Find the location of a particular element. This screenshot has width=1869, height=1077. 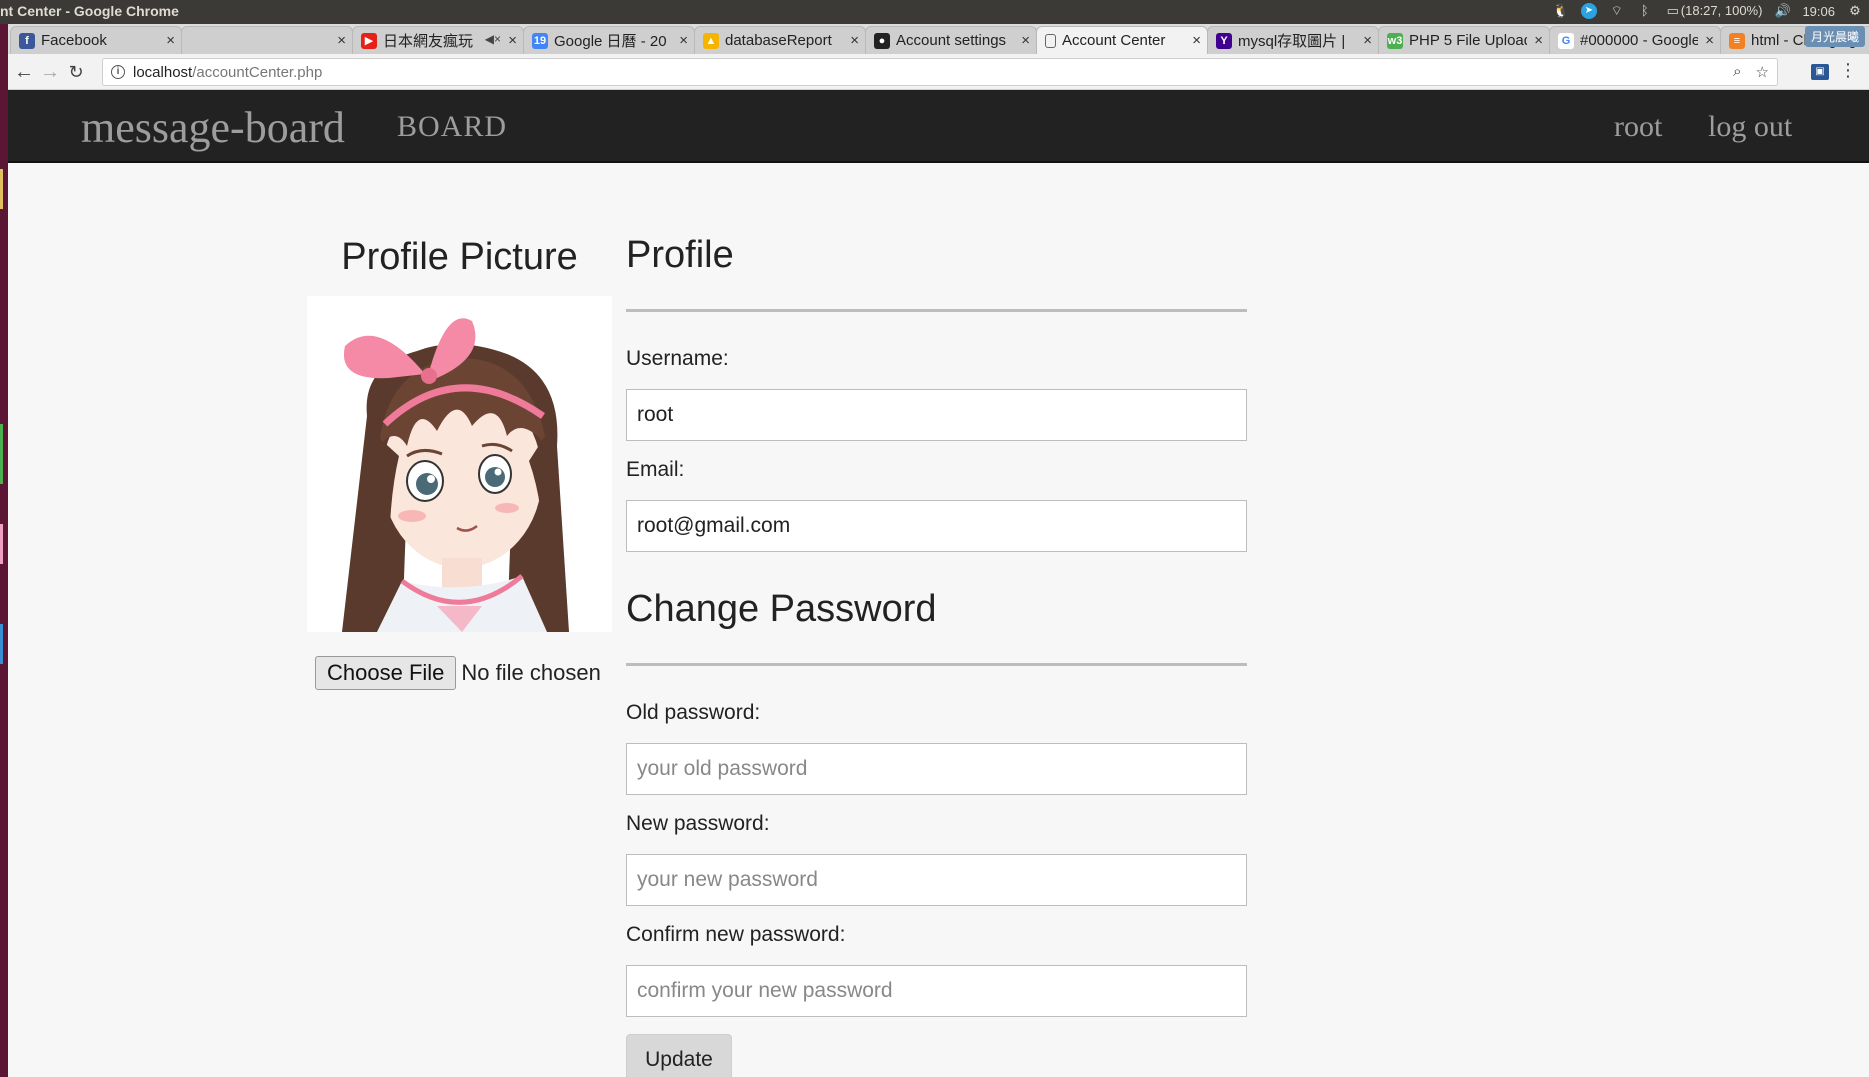

browser-tab: Ymysql存取圖片 | × is located at coordinates (1293, 40).